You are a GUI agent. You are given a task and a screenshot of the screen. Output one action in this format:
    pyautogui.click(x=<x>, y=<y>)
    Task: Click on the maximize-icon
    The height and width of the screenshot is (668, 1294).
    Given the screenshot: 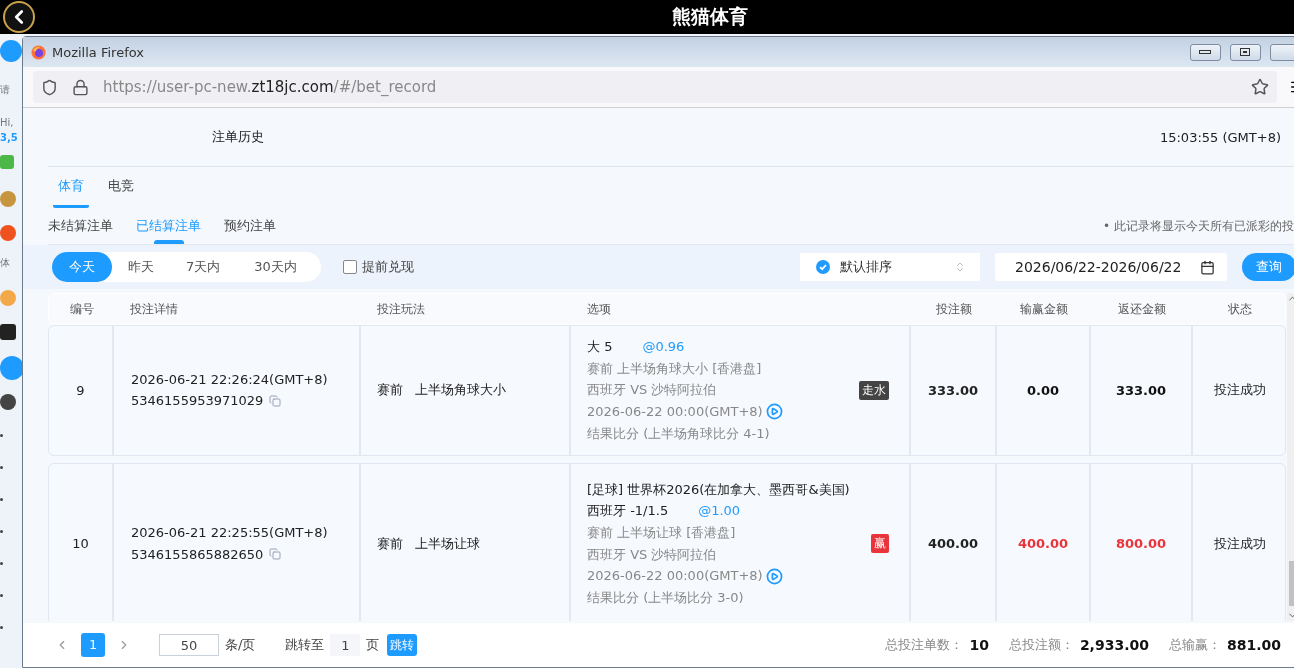 What is the action you would take?
    pyautogui.click(x=1245, y=52)
    